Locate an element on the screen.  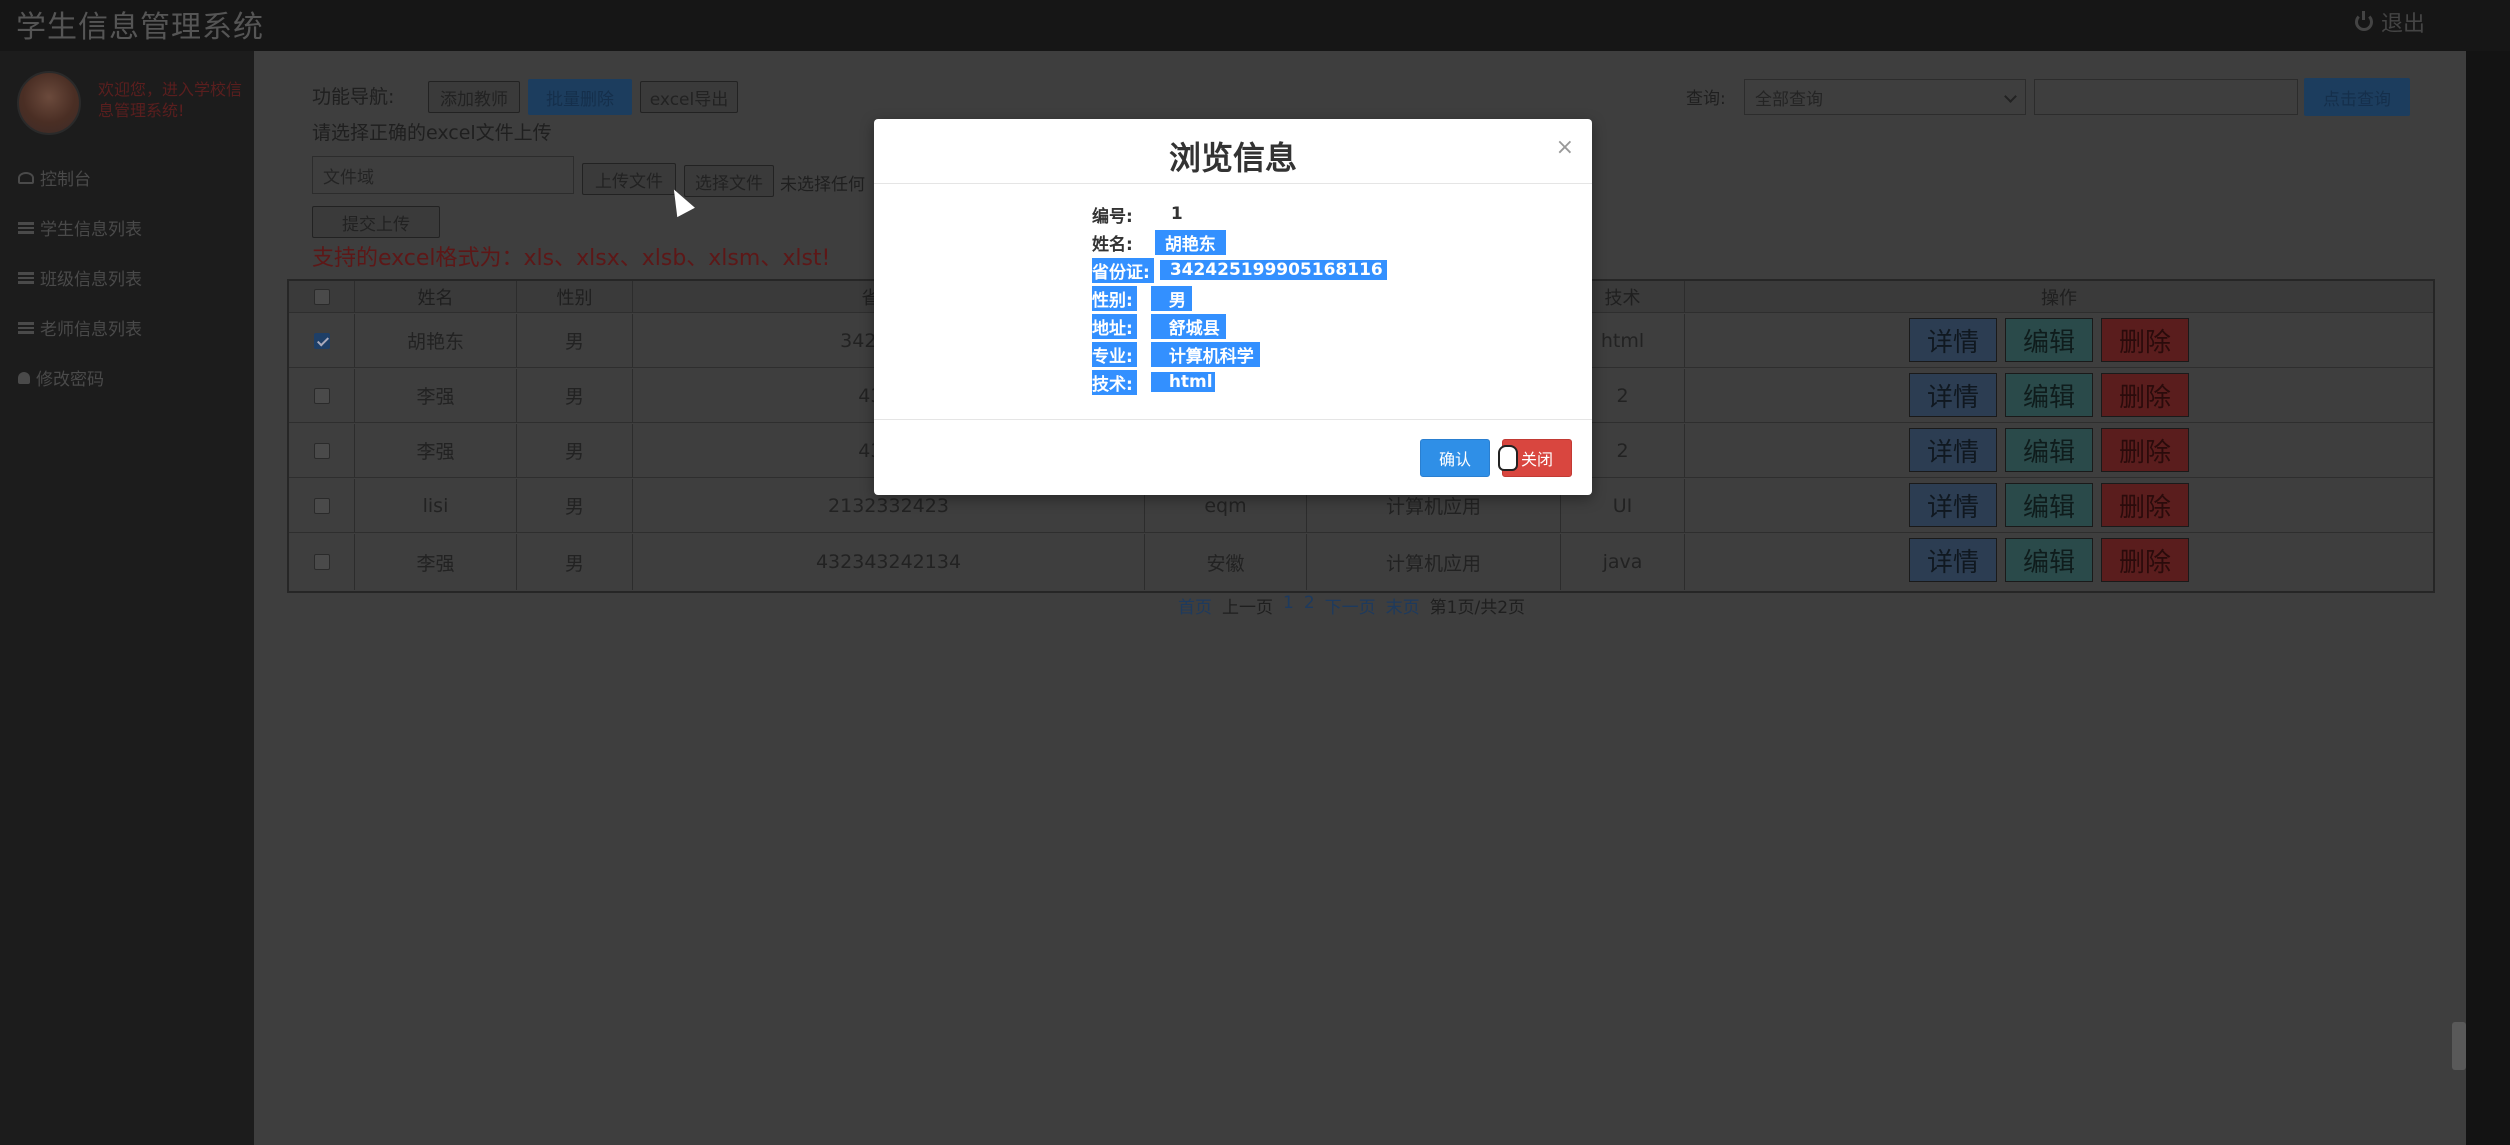
logout-button: 退出 is located at coordinates (2389, 22).